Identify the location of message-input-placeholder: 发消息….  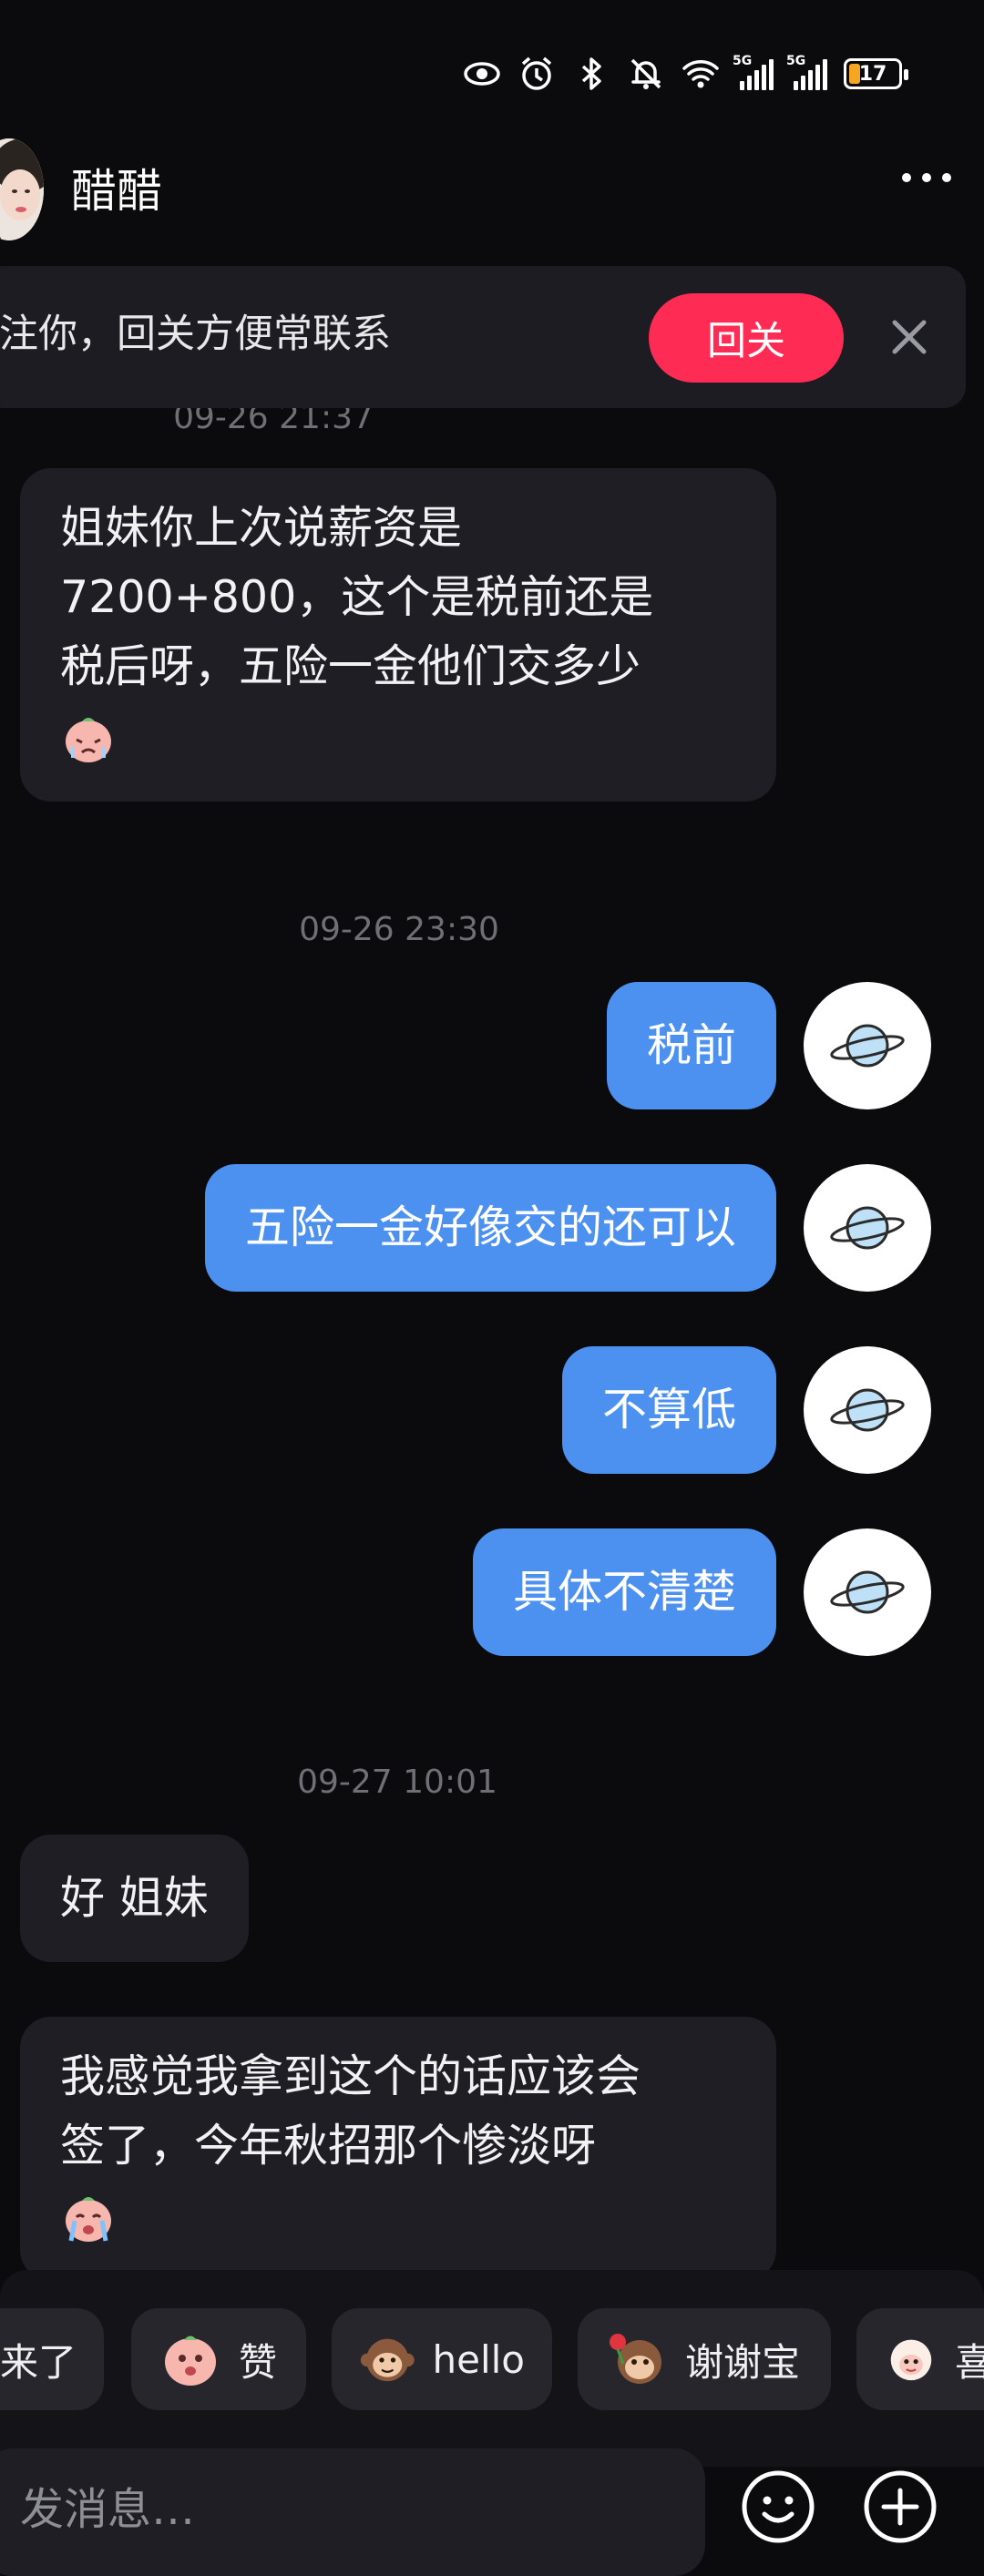
(108, 2510).